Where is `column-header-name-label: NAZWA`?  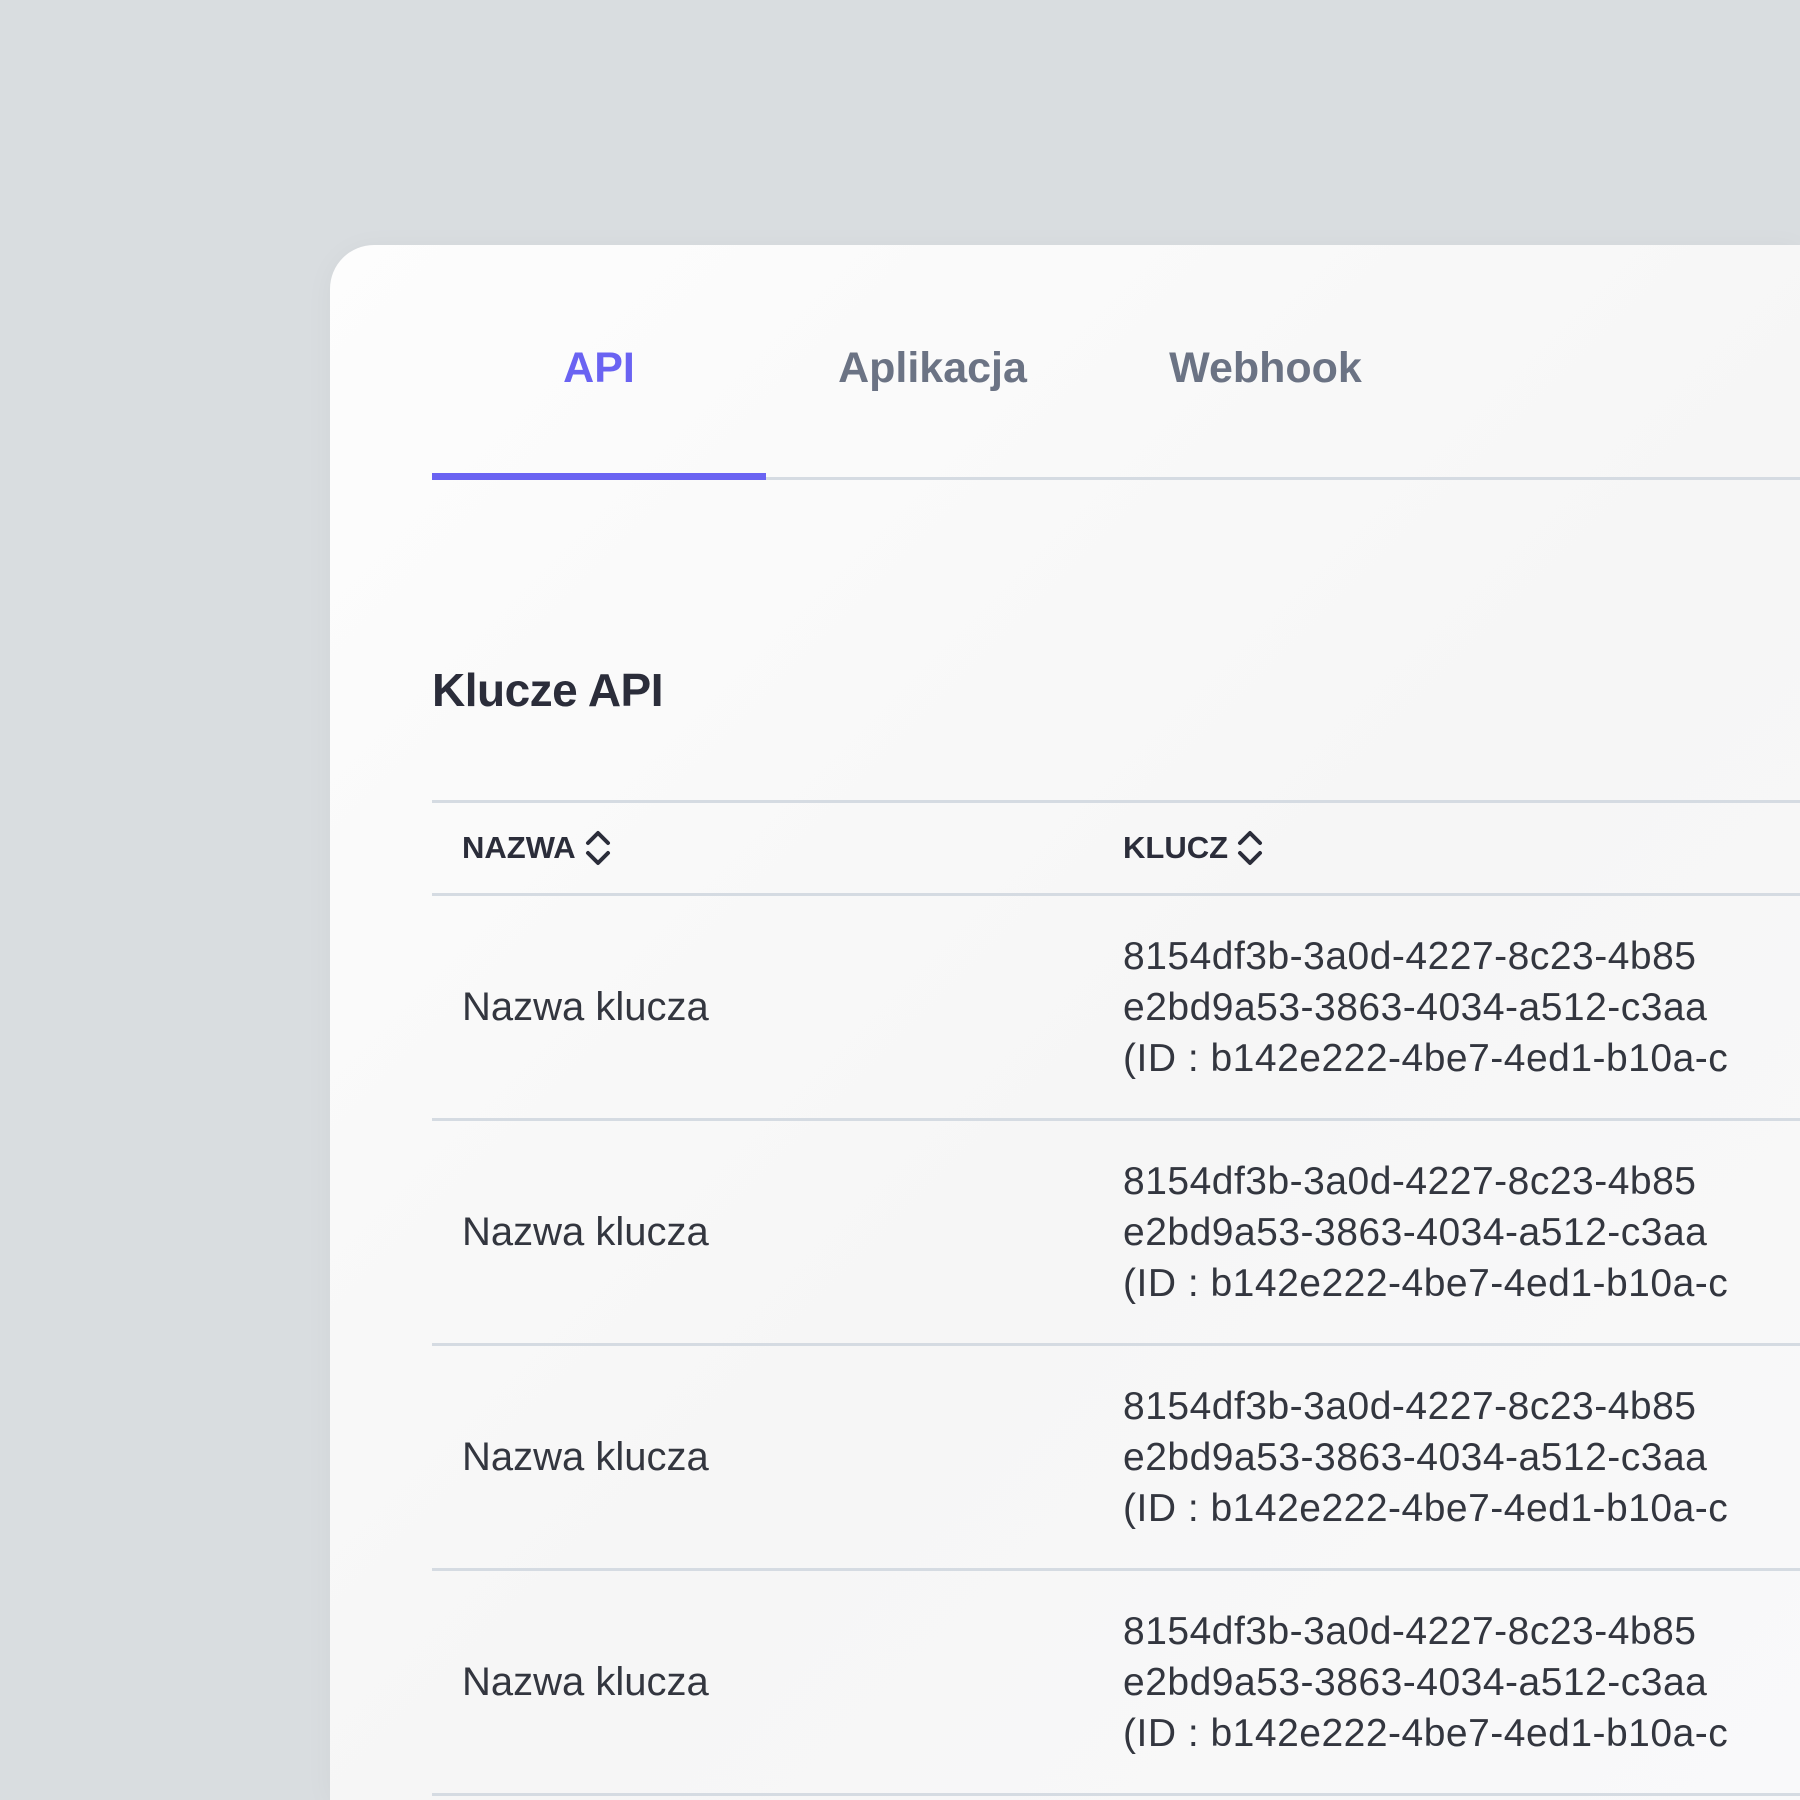 column-header-name-label: NAZWA is located at coordinates (519, 847).